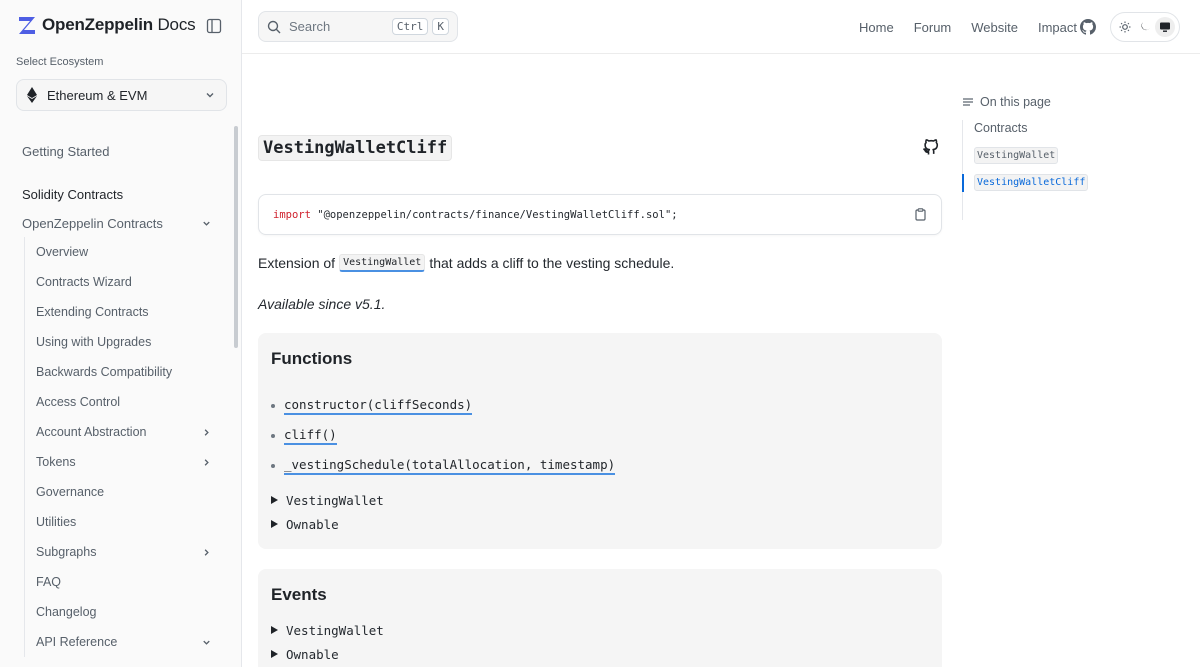 This screenshot has width=1200, height=667. Describe the element at coordinates (297, 263) in the screenshot. I see `description-before: Extension of` at that location.